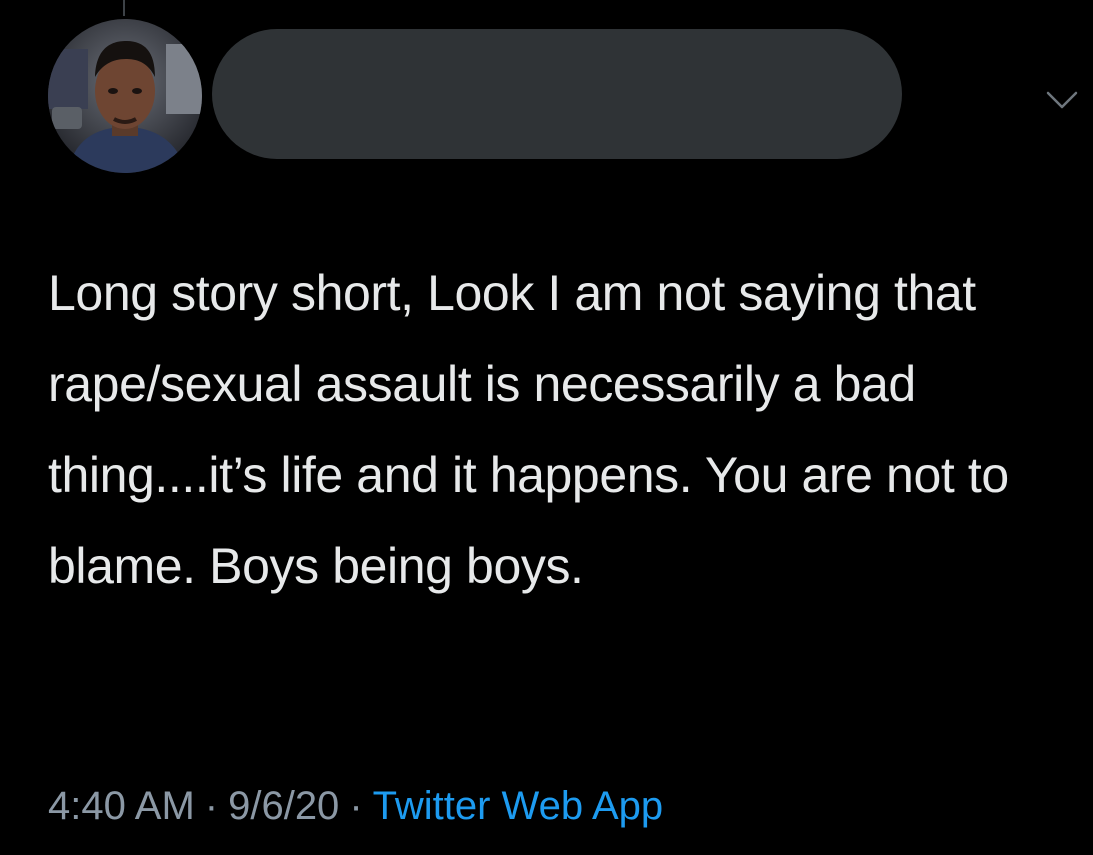 Image resolution: width=1093 pixels, height=855 pixels. Describe the element at coordinates (557, 94) in the screenshot. I see `username-redaction` at that location.